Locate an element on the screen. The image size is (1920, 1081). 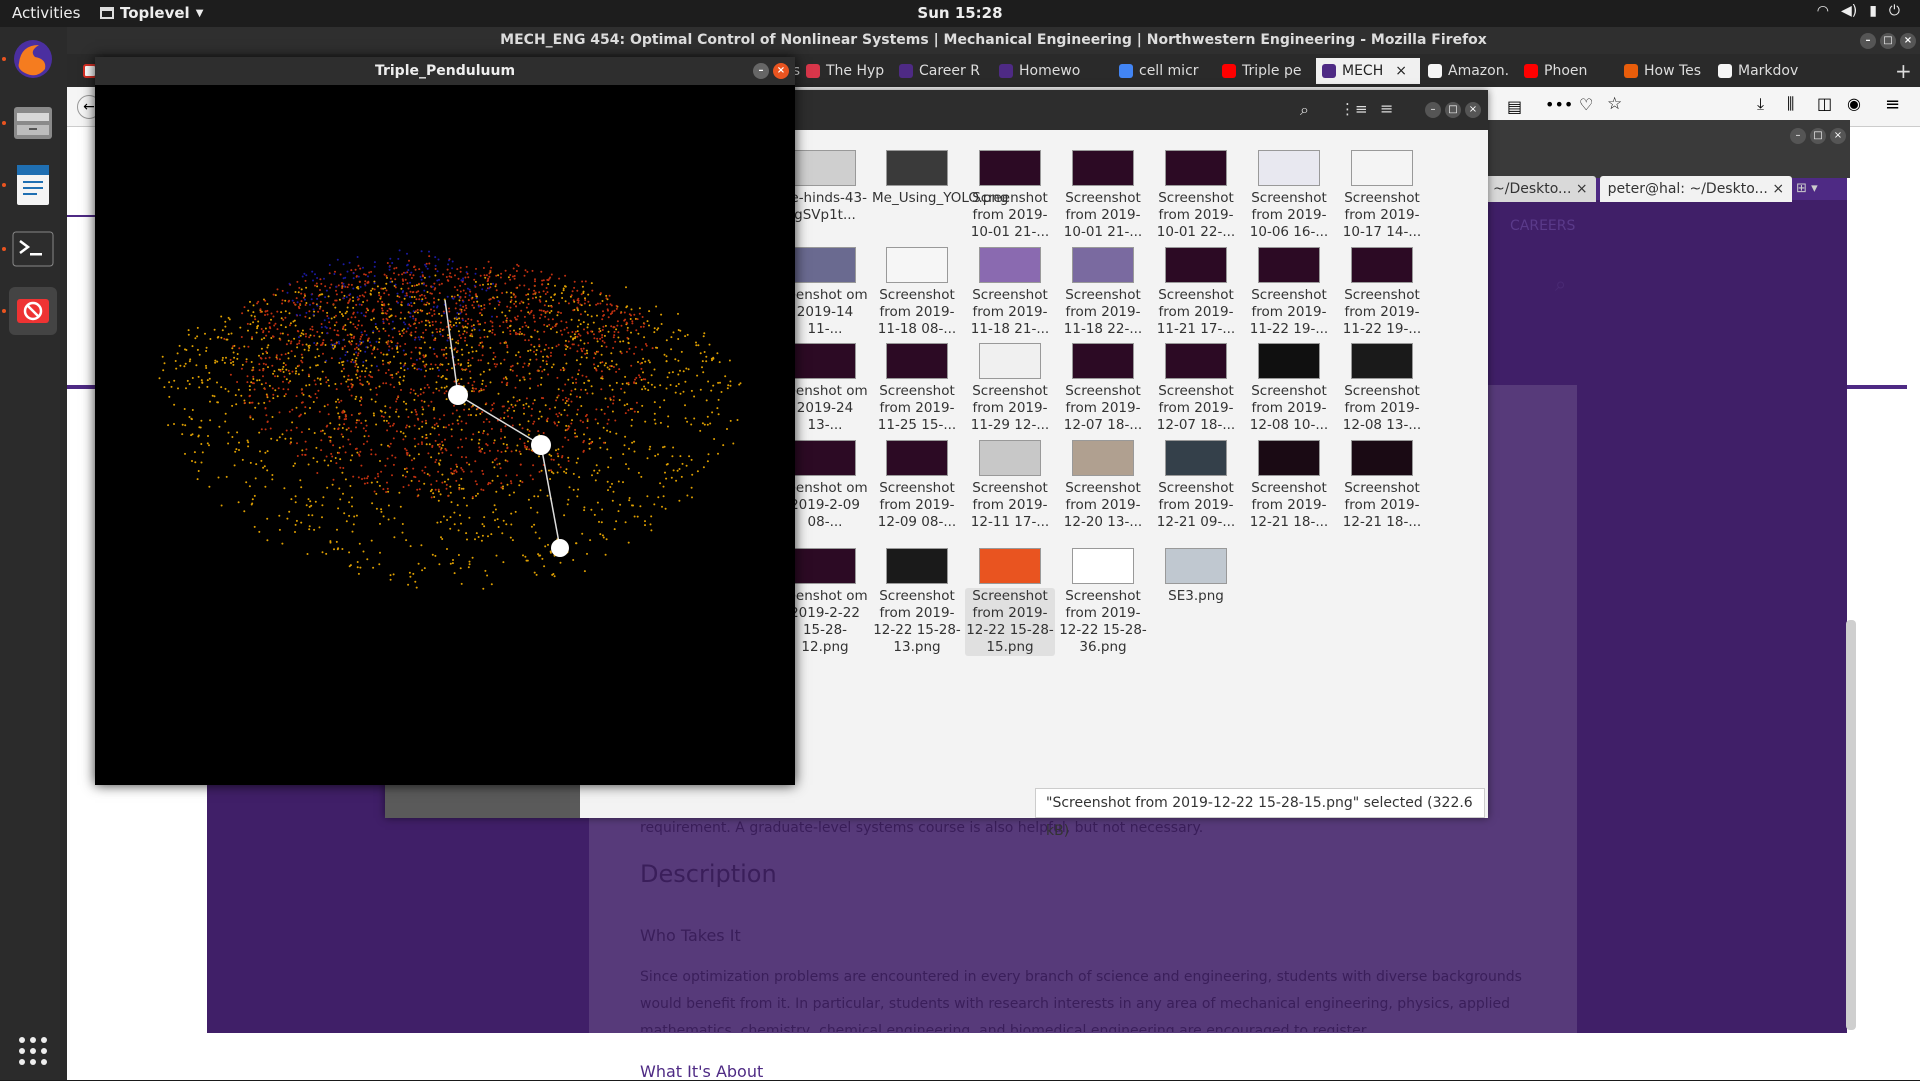
terminal-tab: ~/Deskto... × is located at coordinates (1540, 189).